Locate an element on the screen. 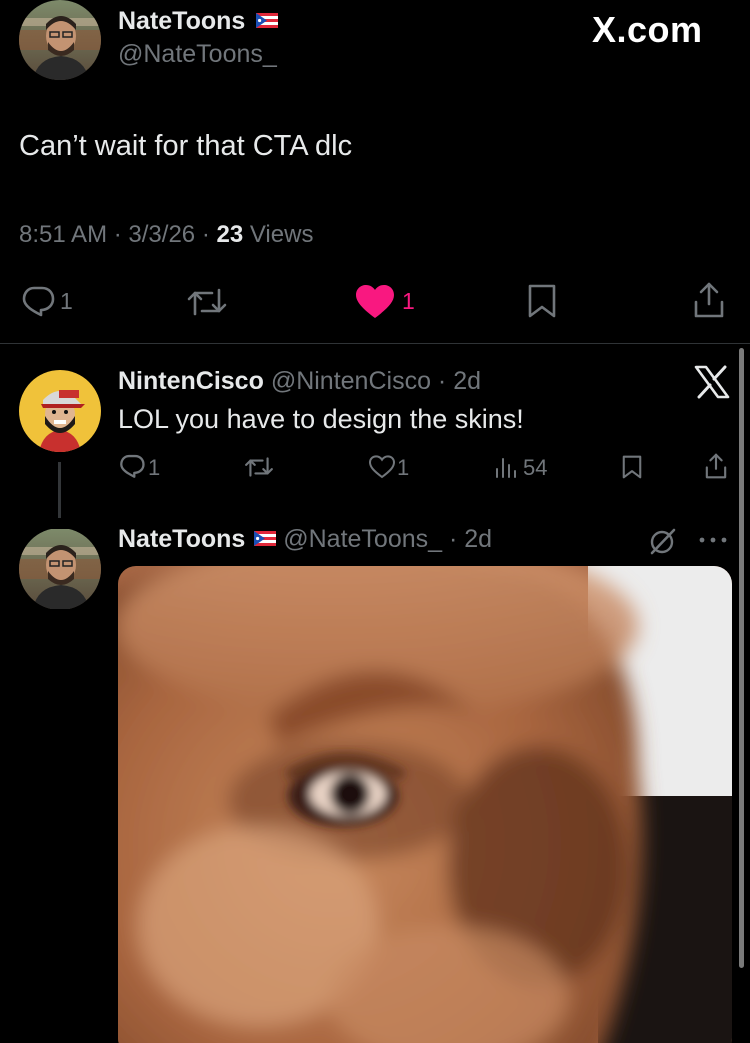  divider is located at coordinates (375, 343).